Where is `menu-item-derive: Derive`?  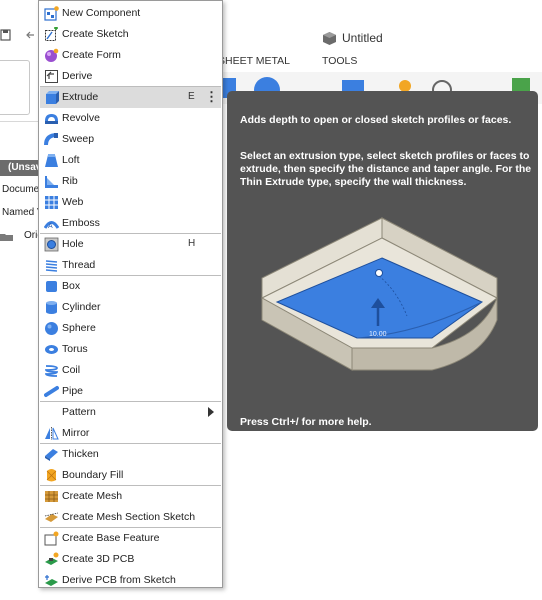 menu-item-derive: Derive is located at coordinates (130, 76).